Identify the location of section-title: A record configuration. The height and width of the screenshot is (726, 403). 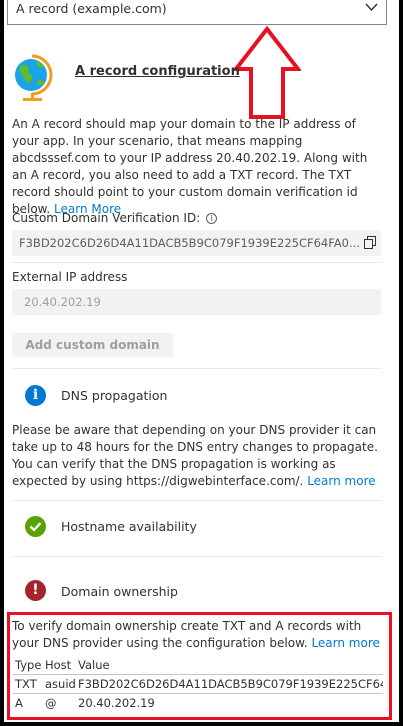
(157, 71).